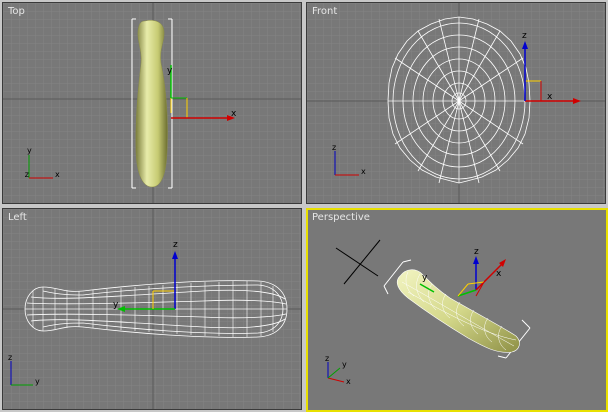 Image resolution: width=608 pixels, height=412 pixels. Describe the element at coordinates (327, 358) in the screenshot. I see `persp-triad-z-label: z` at that location.